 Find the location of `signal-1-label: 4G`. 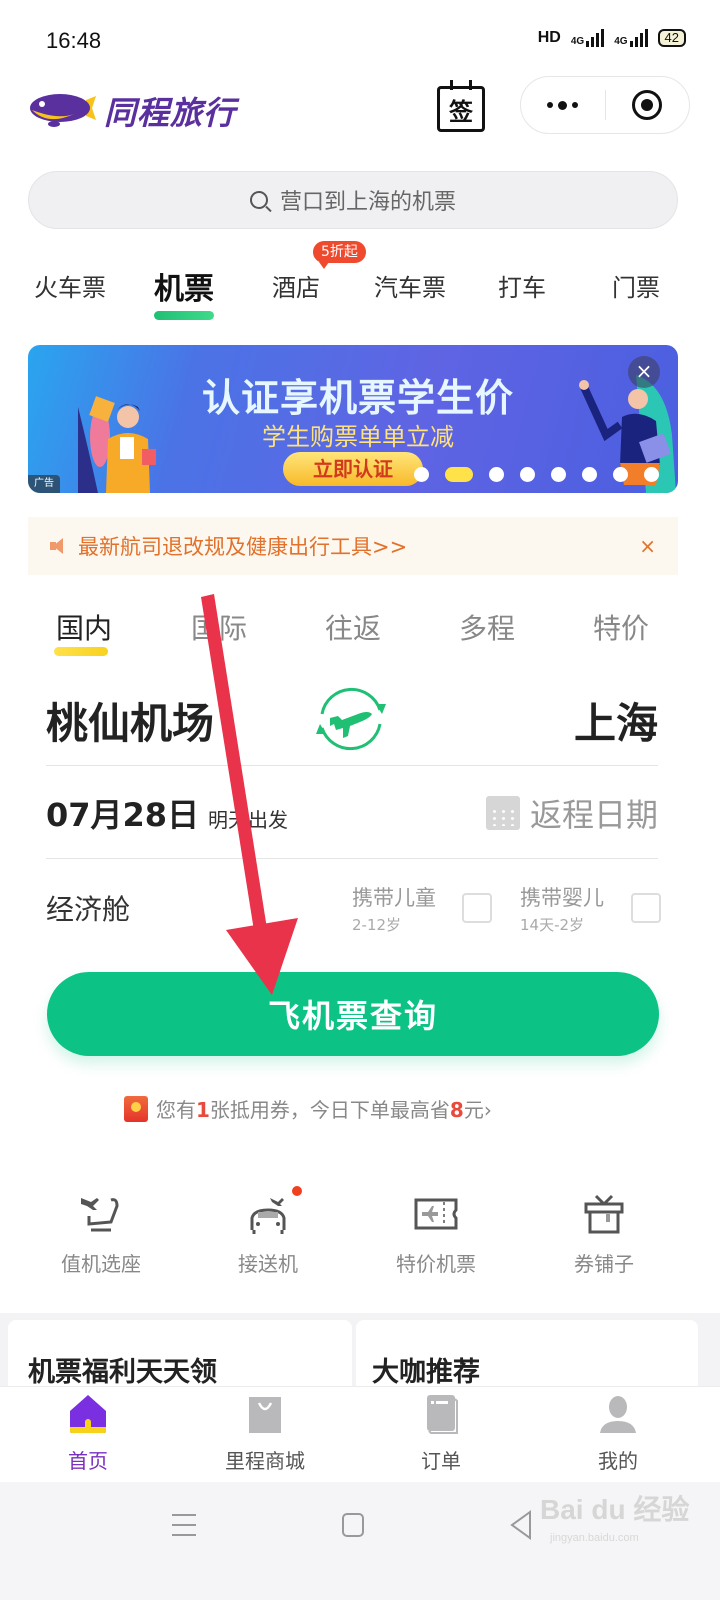

signal-1-label: 4G is located at coordinates (577, 41).